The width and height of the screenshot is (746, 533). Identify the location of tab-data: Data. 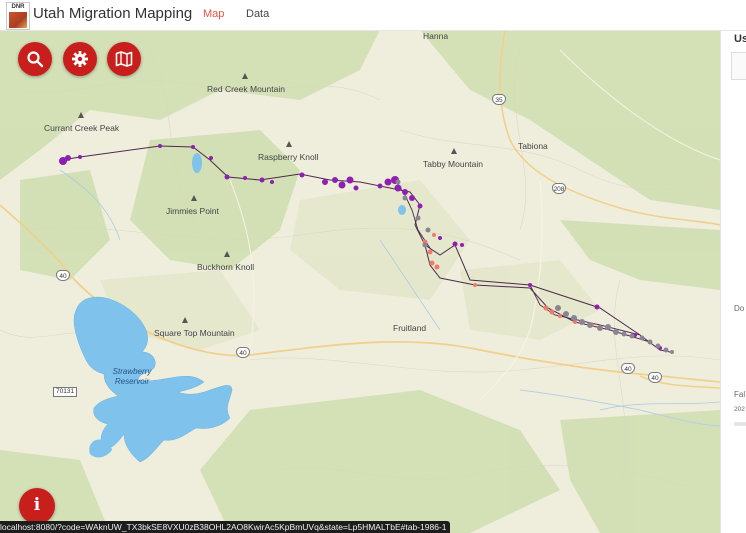
(257, 14).